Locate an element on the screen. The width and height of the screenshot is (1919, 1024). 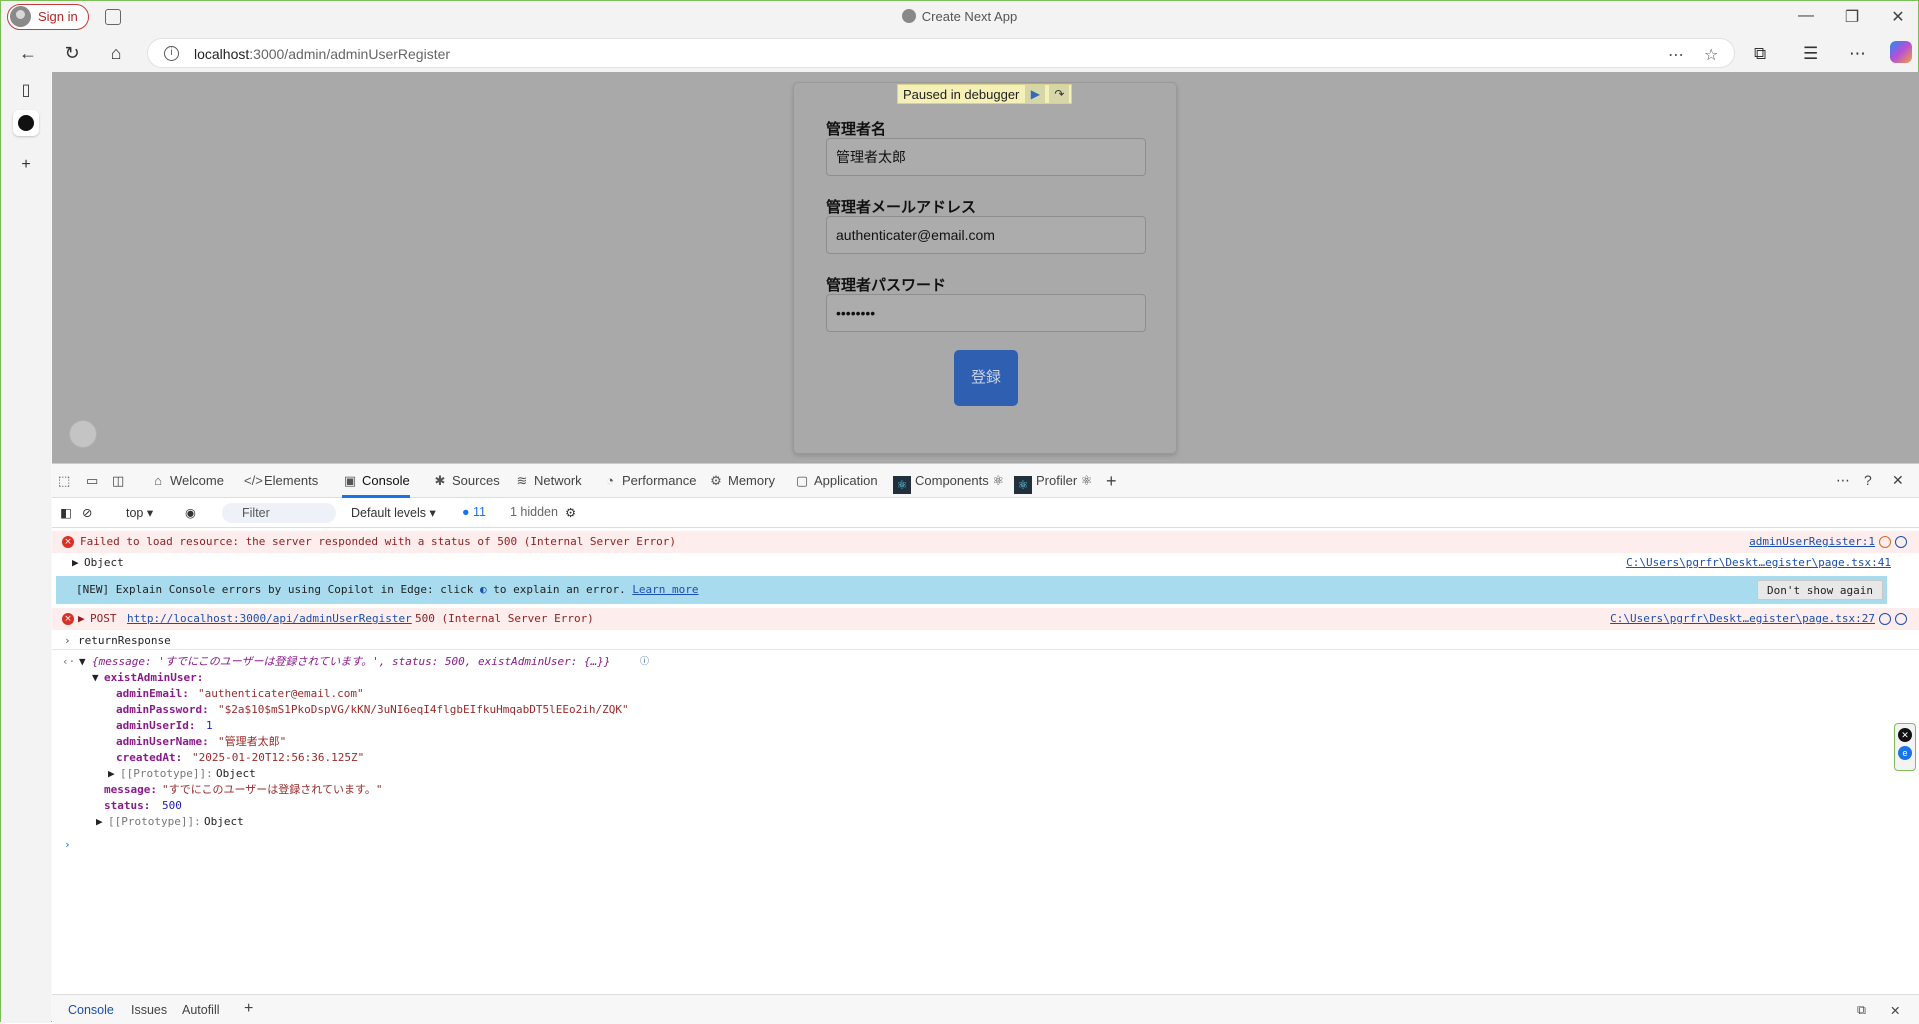
property-key: adminUserId: is located at coordinates (156, 725).